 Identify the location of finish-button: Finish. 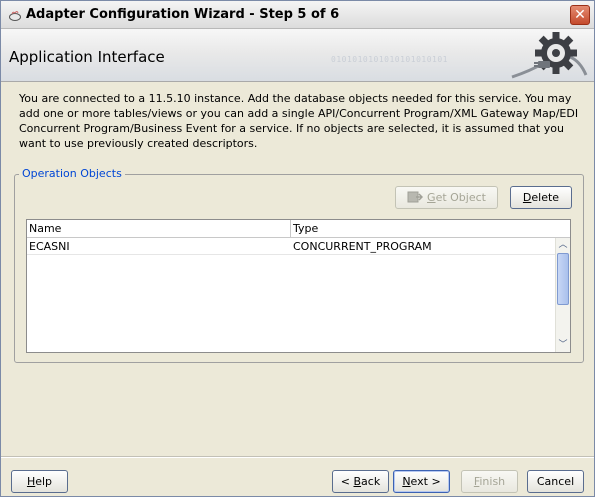
(489, 481).